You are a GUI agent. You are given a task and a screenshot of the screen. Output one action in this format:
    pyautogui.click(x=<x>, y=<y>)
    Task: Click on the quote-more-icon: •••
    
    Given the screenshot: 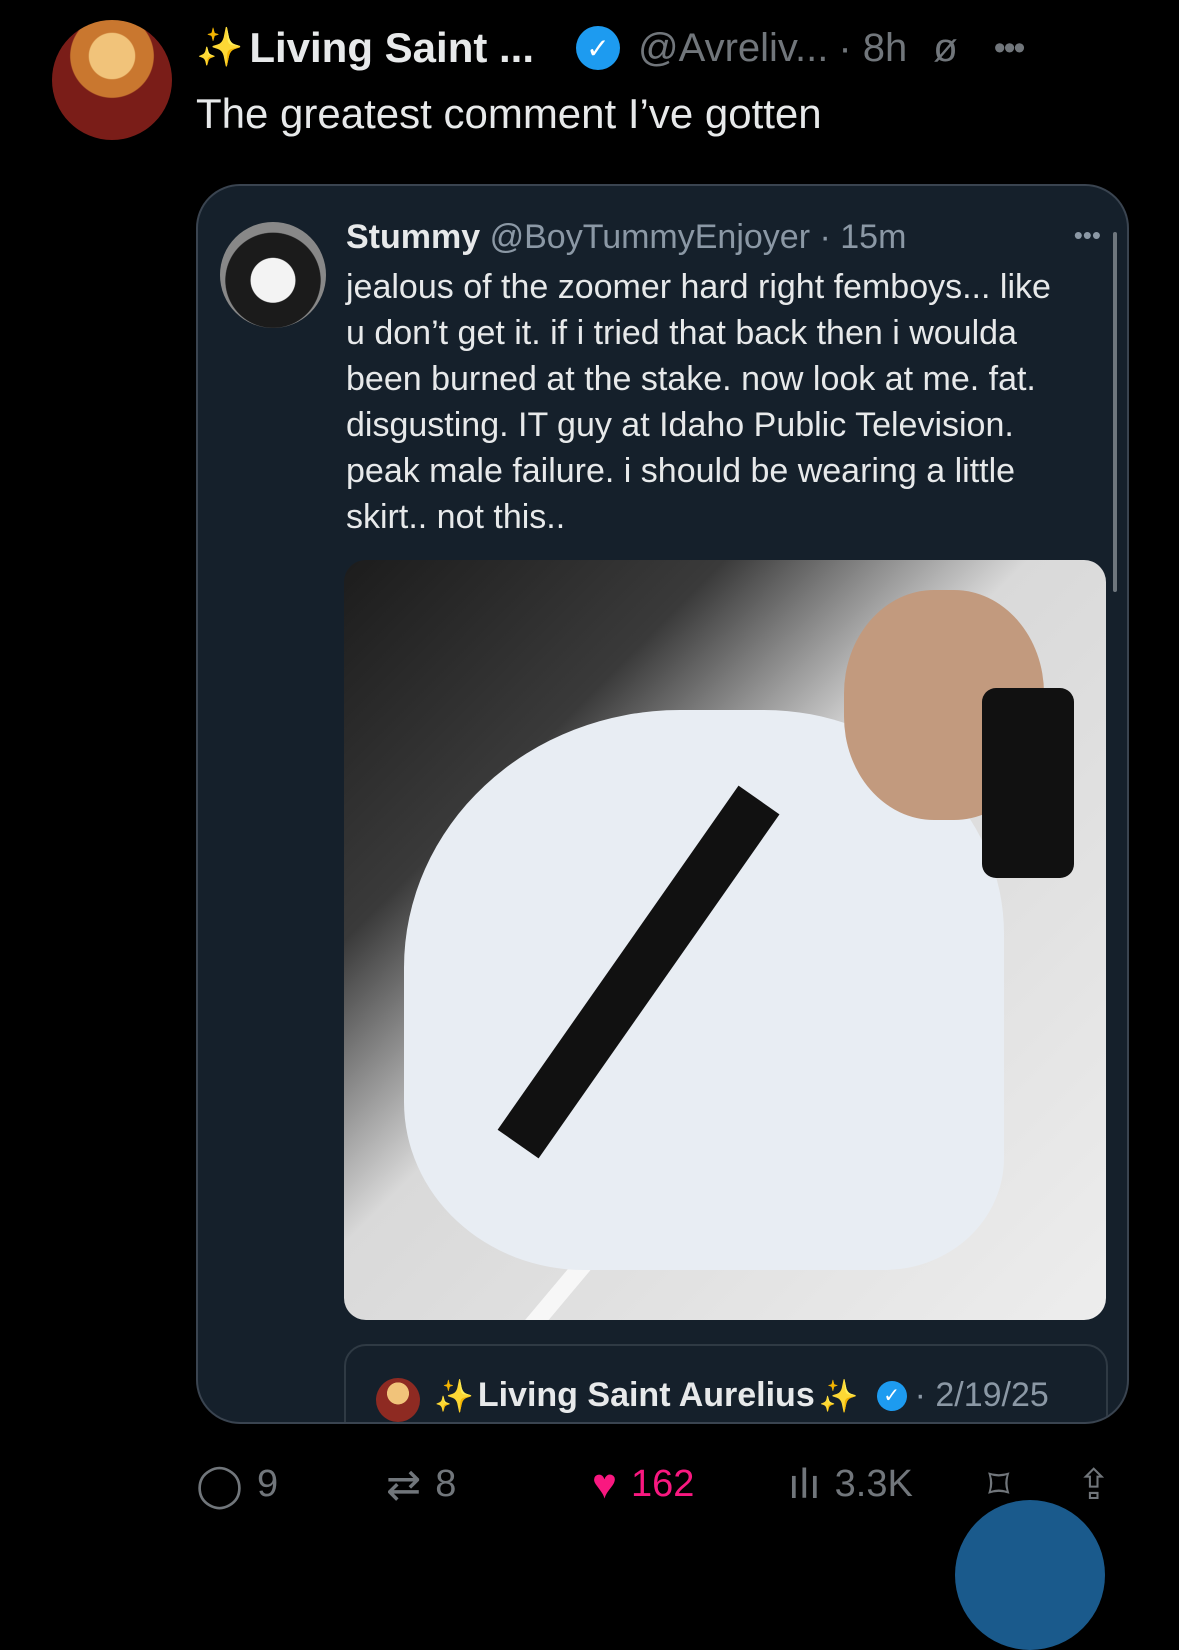 What is the action you would take?
    pyautogui.click(x=1087, y=235)
    